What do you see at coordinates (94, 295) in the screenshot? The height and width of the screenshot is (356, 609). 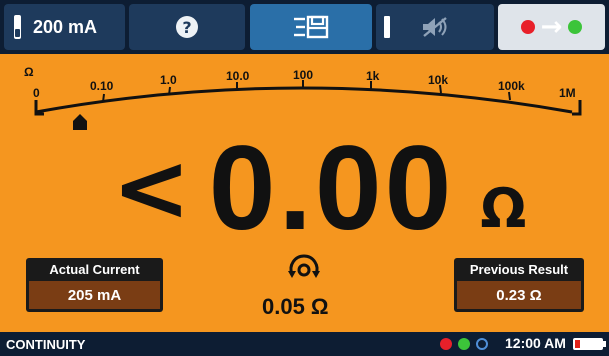 I see `actual-current-value: 205 mA` at bounding box center [94, 295].